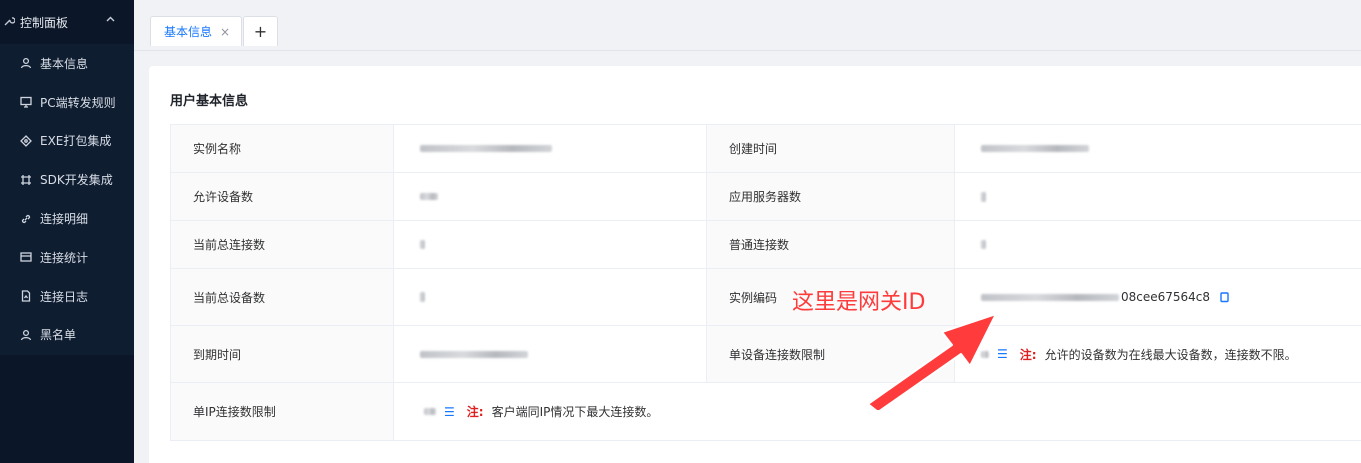  I want to click on value-current-devices, so click(549, 297).